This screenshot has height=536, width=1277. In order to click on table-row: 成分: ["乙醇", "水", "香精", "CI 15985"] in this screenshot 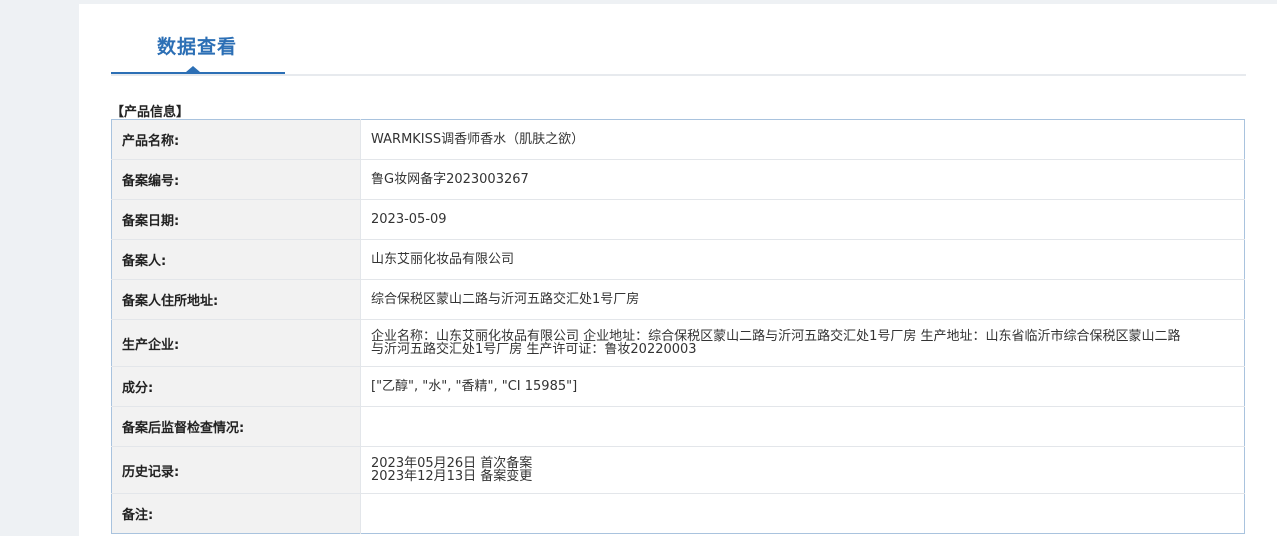, I will do `click(678, 386)`.